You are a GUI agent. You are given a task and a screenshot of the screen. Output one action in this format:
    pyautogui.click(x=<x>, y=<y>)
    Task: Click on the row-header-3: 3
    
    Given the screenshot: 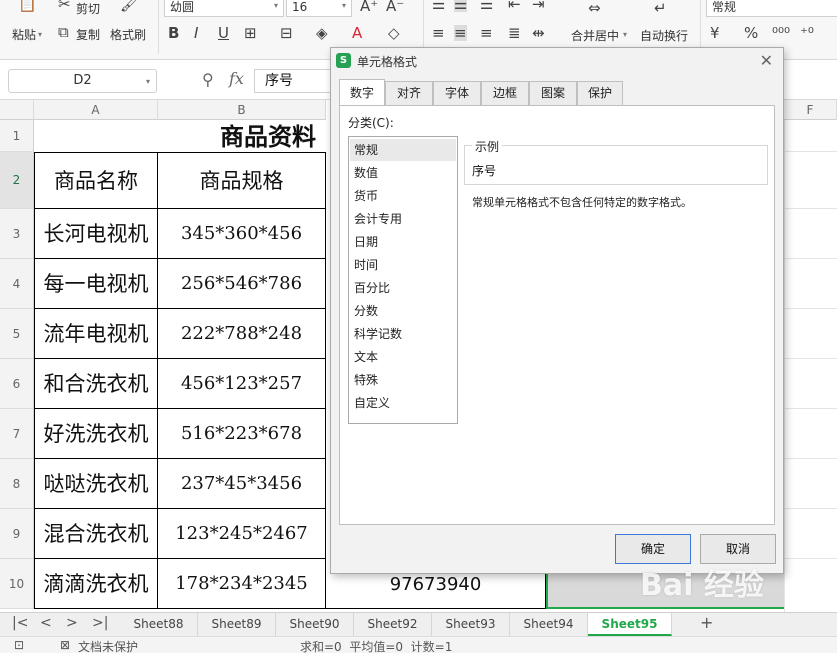 What is the action you would take?
    pyautogui.click(x=17, y=234)
    